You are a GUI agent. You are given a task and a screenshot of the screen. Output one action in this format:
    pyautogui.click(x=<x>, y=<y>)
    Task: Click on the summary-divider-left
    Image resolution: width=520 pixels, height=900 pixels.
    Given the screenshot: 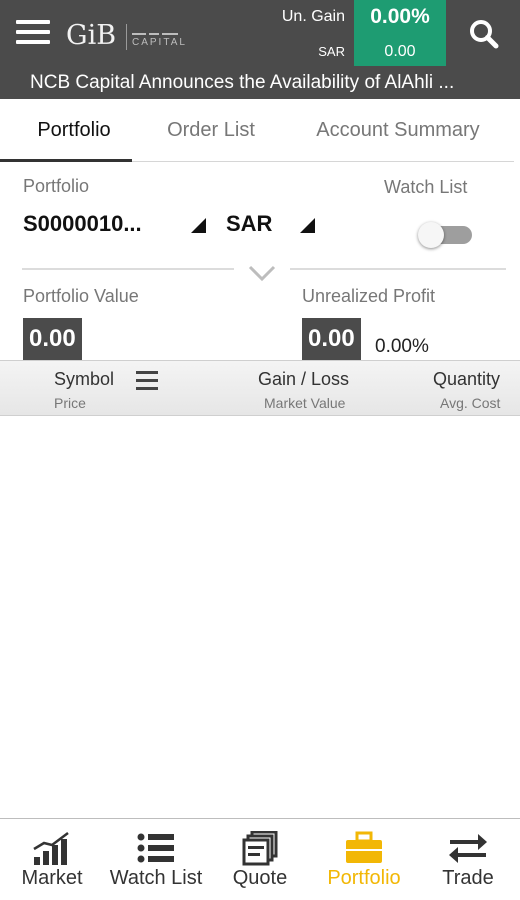 What is the action you would take?
    pyautogui.click(x=128, y=269)
    